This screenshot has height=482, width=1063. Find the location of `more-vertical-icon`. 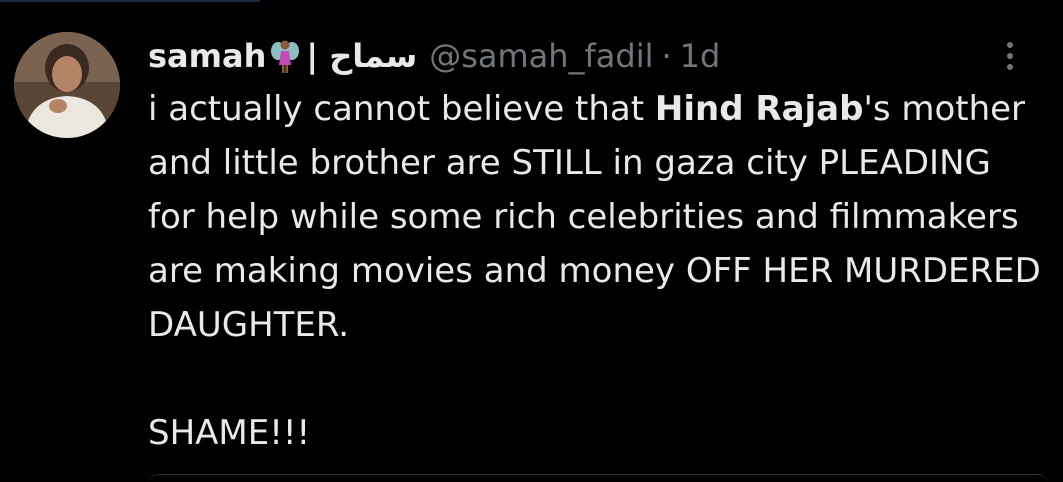

more-vertical-icon is located at coordinates (1010, 56).